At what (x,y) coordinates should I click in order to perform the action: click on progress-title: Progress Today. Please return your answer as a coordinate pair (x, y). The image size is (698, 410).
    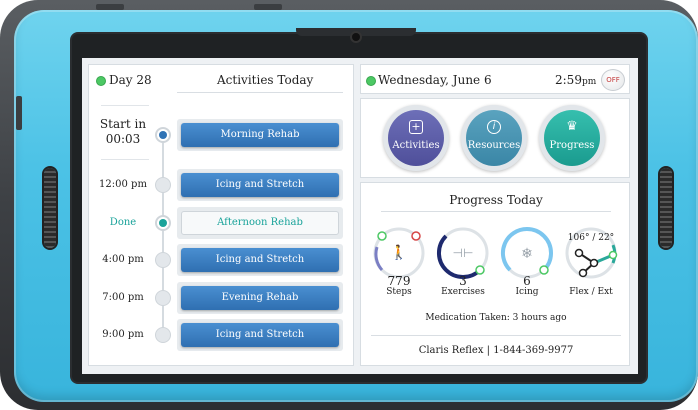
    Looking at the image, I should click on (496, 200).